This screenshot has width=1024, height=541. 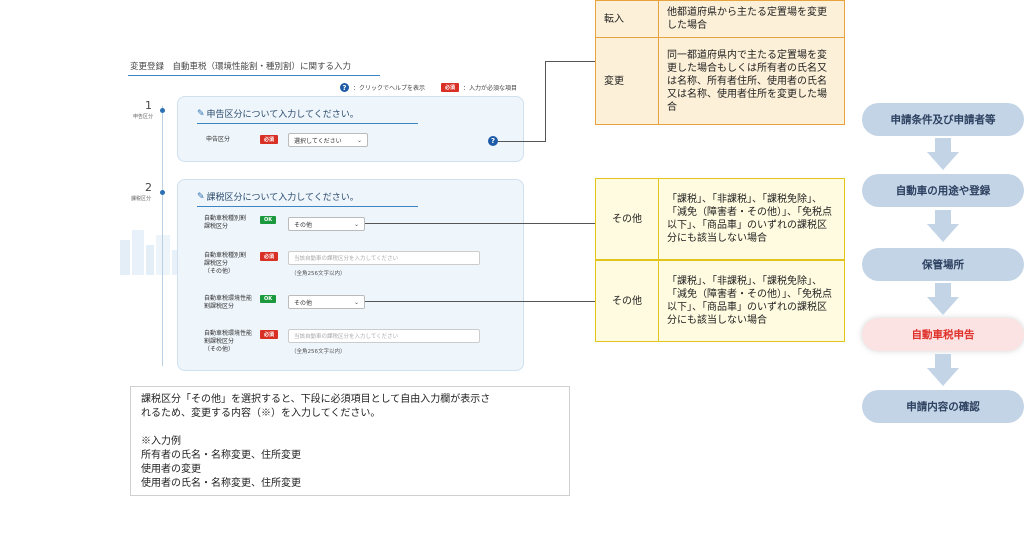 What do you see at coordinates (318, 141) in the screenshot?
I see `declaration-select-value: 選択してください` at bounding box center [318, 141].